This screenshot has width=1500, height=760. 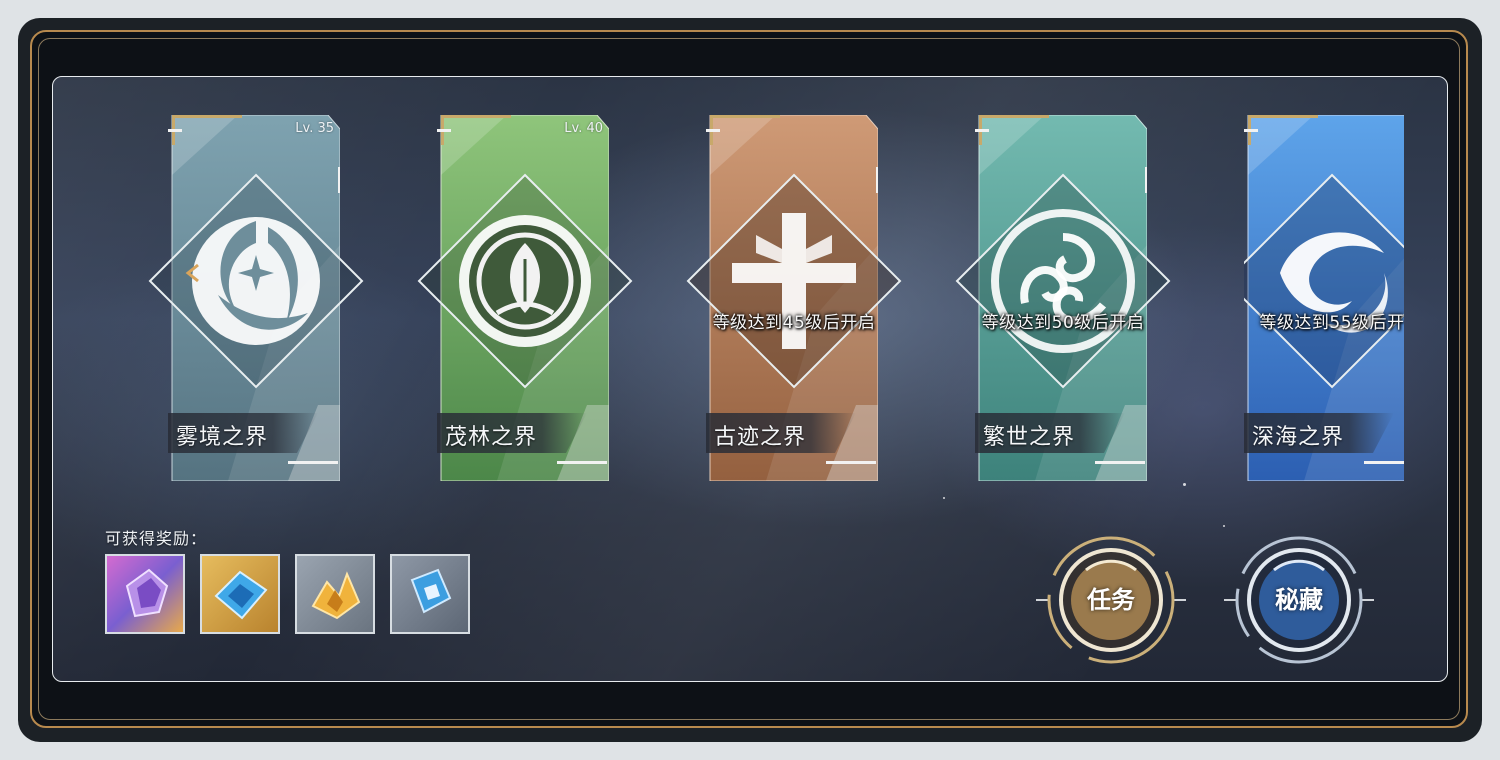 I want to click on realm-title: 繁世之界, so click(x=1029, y=437).